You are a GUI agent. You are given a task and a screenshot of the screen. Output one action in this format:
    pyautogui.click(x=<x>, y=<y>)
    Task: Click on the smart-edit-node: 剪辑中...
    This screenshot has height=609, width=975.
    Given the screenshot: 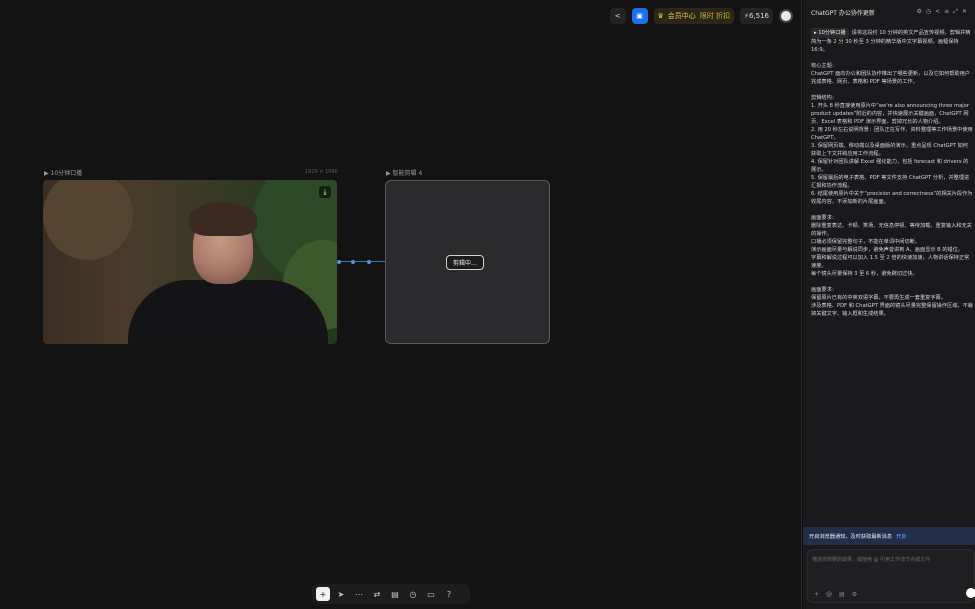 What is the action you would take?
    pyautogui.click(x=467, y=262)
    